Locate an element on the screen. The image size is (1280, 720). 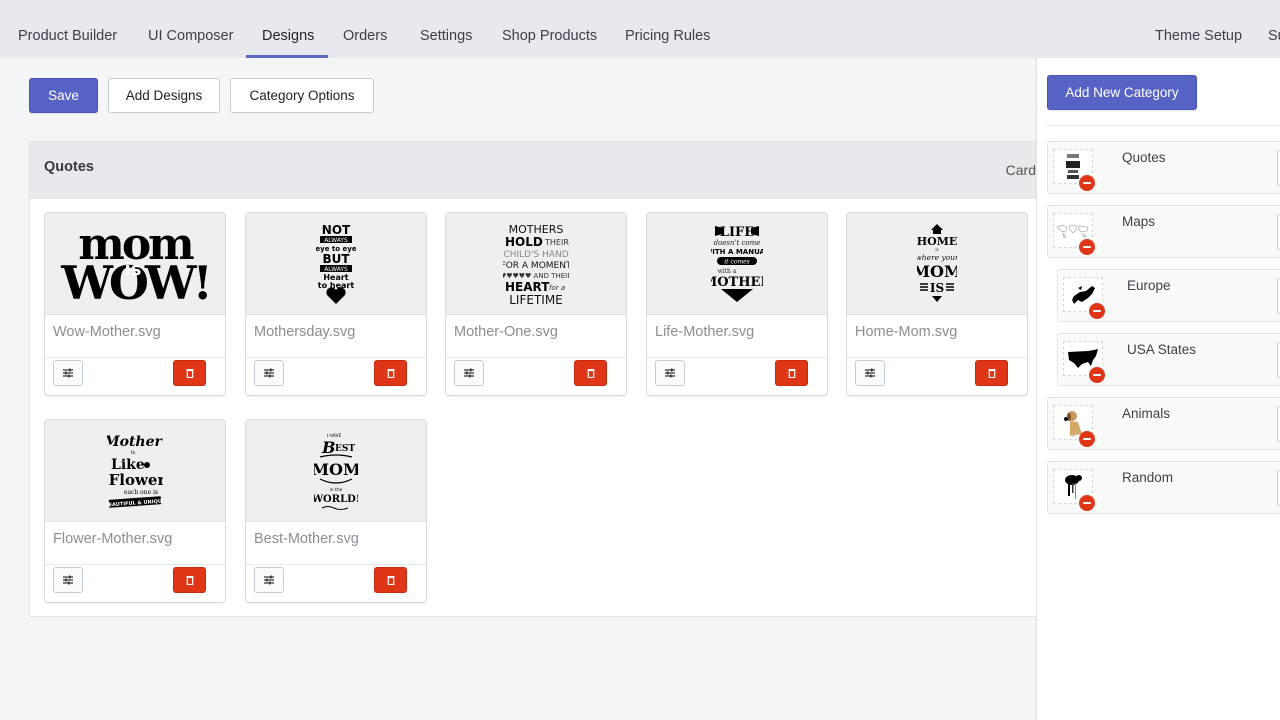
design-card: mom WOW! is Wow-Mother.svg is located at coordinates (135, 304).